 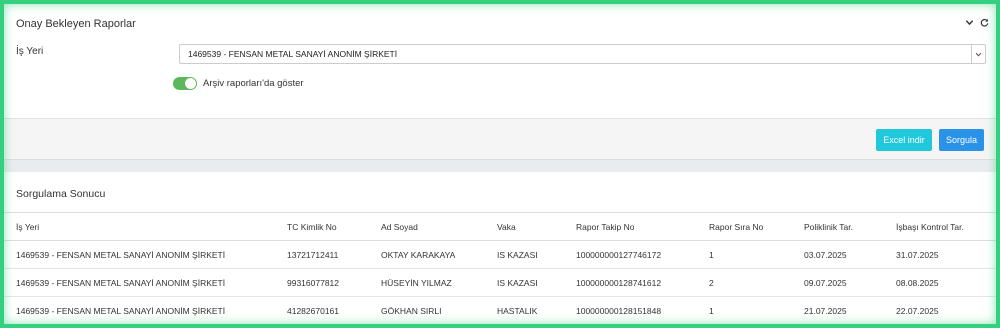 What do you see at coordinates (850, 254) in the screenshot?
I see `cell-clinic-date: 03.07.2025` at bounding box center [850, 254].